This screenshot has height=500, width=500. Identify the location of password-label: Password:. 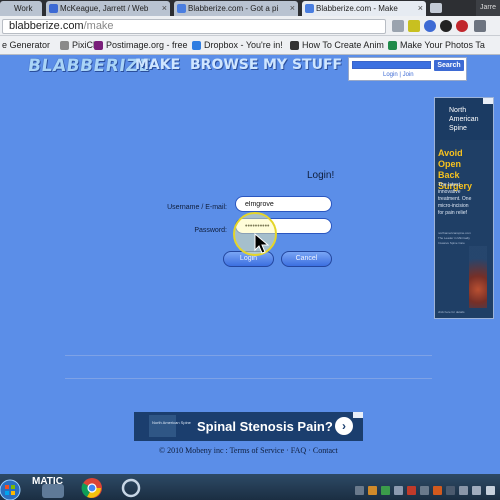
(210, 230).